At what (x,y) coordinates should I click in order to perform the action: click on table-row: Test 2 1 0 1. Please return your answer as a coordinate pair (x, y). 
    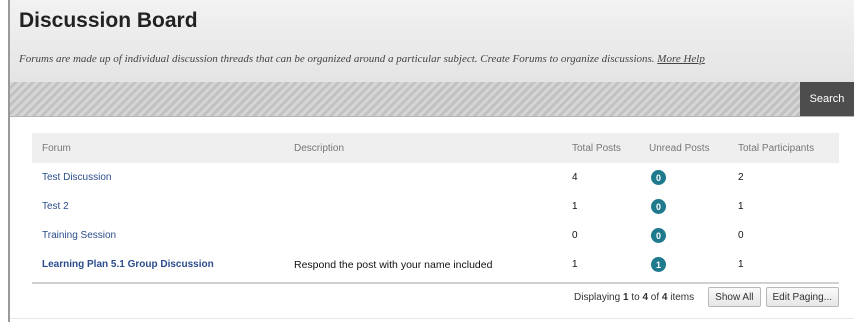
    Looking at the image, I should click on (435, 206).